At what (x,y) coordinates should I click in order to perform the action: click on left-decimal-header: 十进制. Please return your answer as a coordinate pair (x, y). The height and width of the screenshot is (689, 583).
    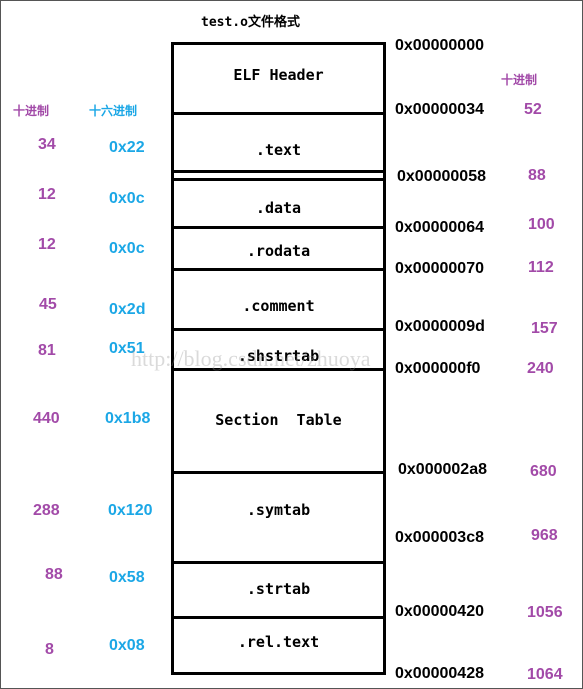
    Looking at the image, I should click on (31, 111).